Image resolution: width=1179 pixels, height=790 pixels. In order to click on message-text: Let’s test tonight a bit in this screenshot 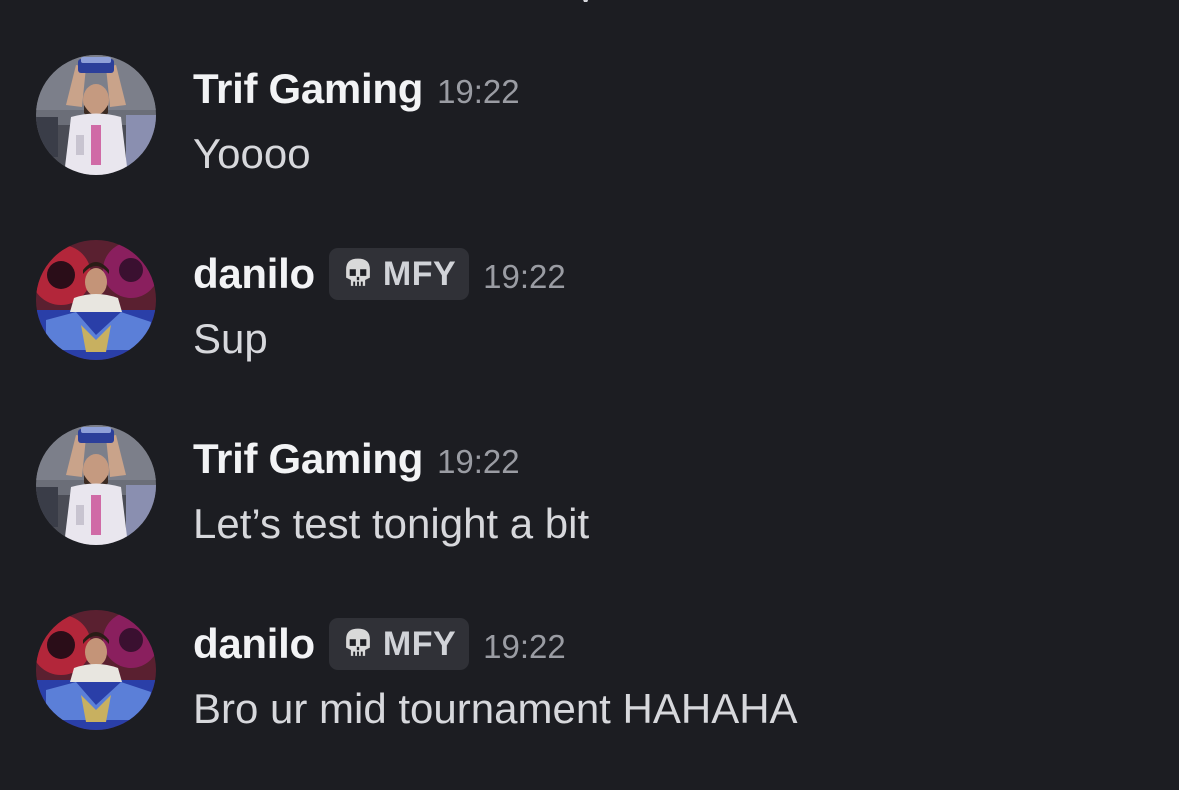, I will do `click(391, 523)`.